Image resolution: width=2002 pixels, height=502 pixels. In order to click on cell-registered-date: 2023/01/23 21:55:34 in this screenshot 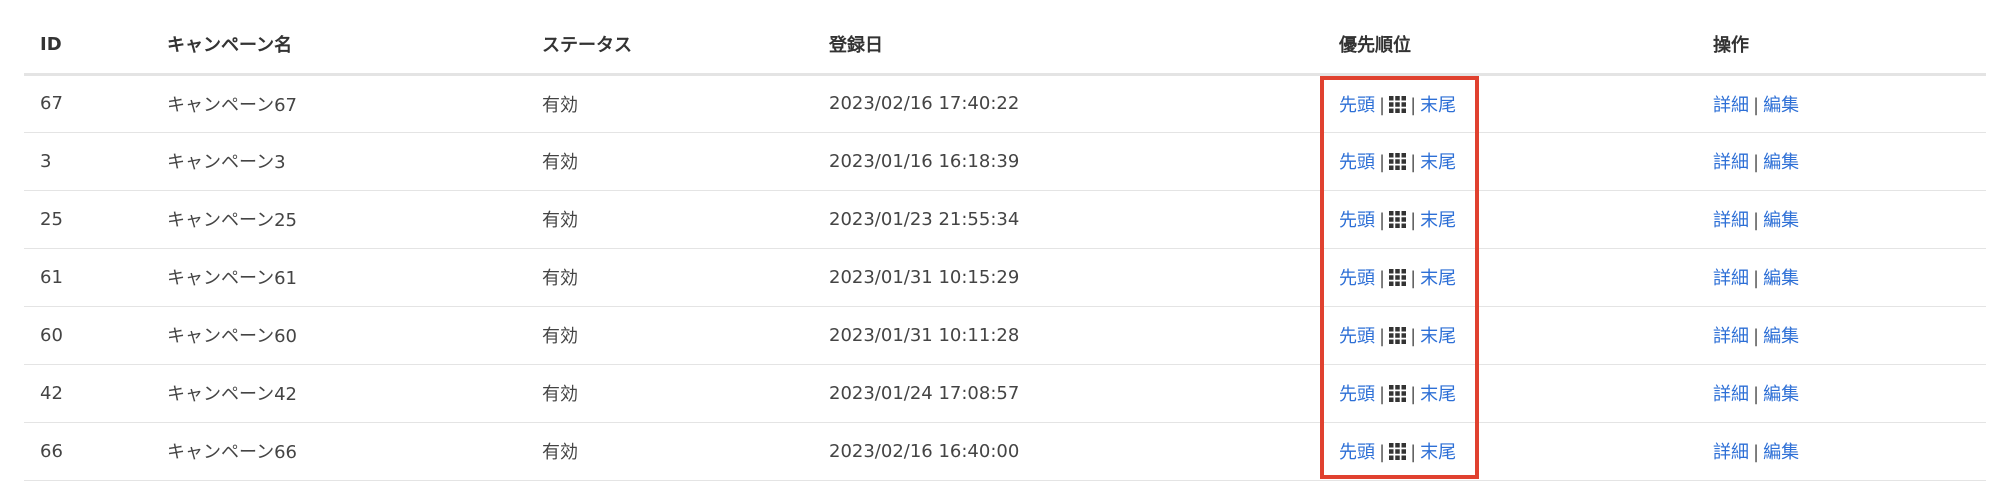, I will do `click(1068, 219)`.